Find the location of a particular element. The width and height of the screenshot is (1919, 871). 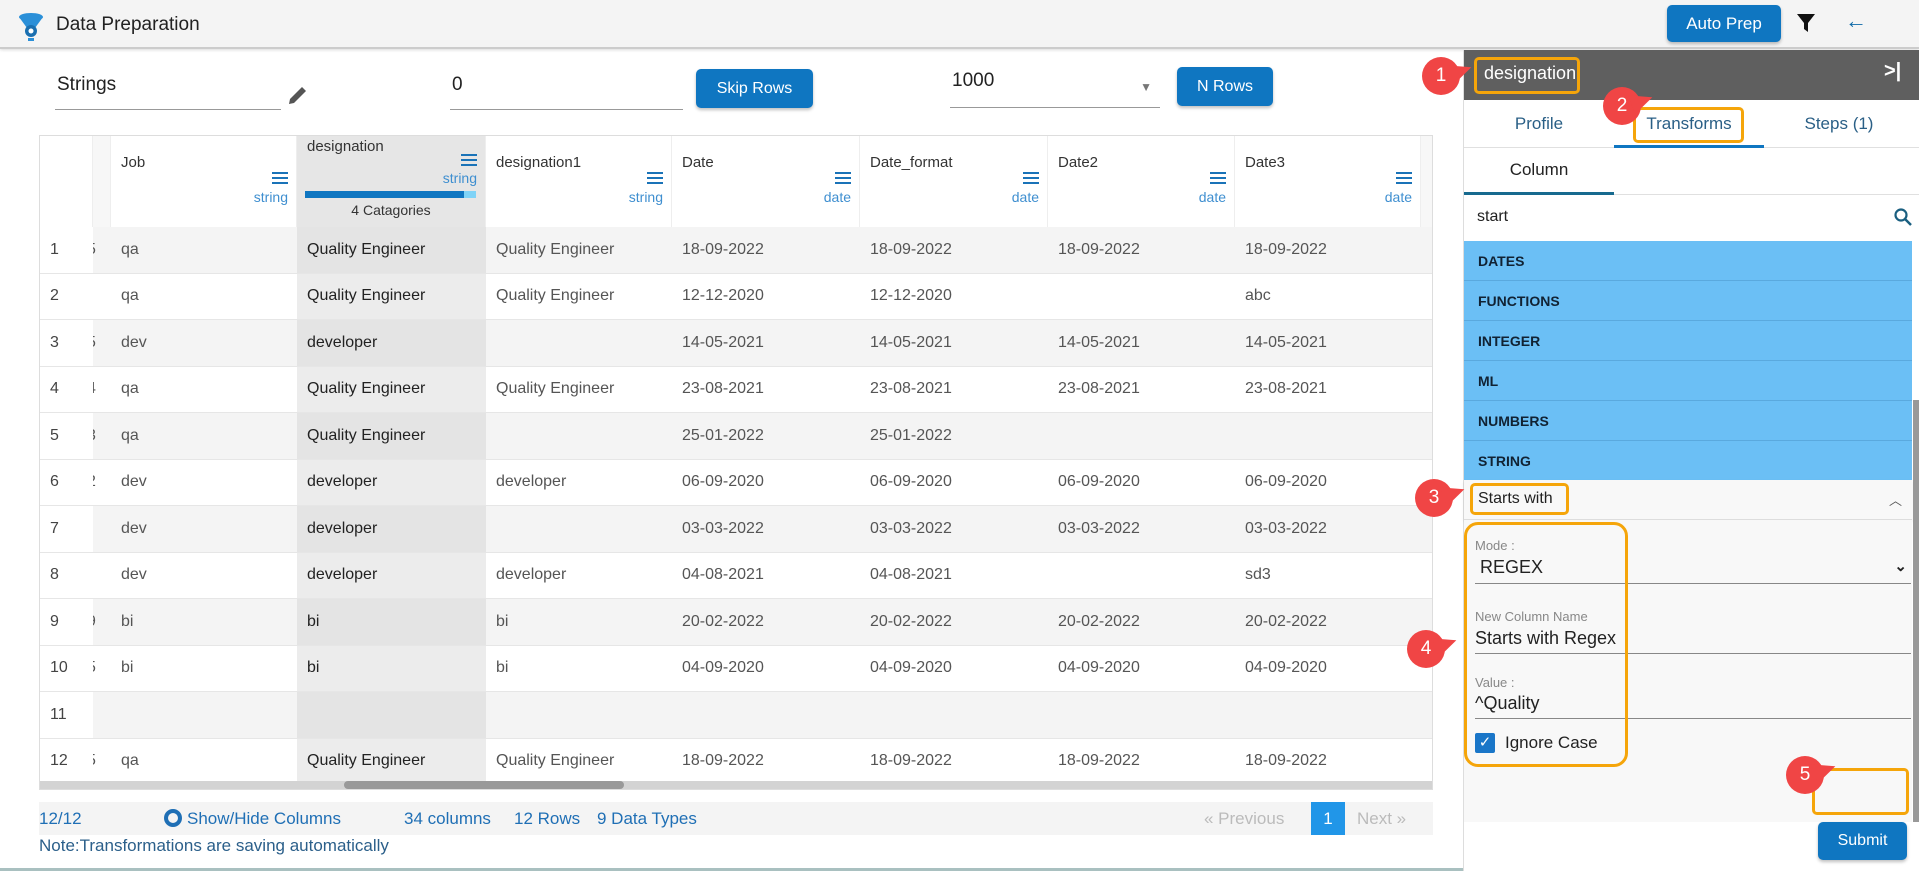

column-header: Date2 date is located at coordinates (1141, 181).